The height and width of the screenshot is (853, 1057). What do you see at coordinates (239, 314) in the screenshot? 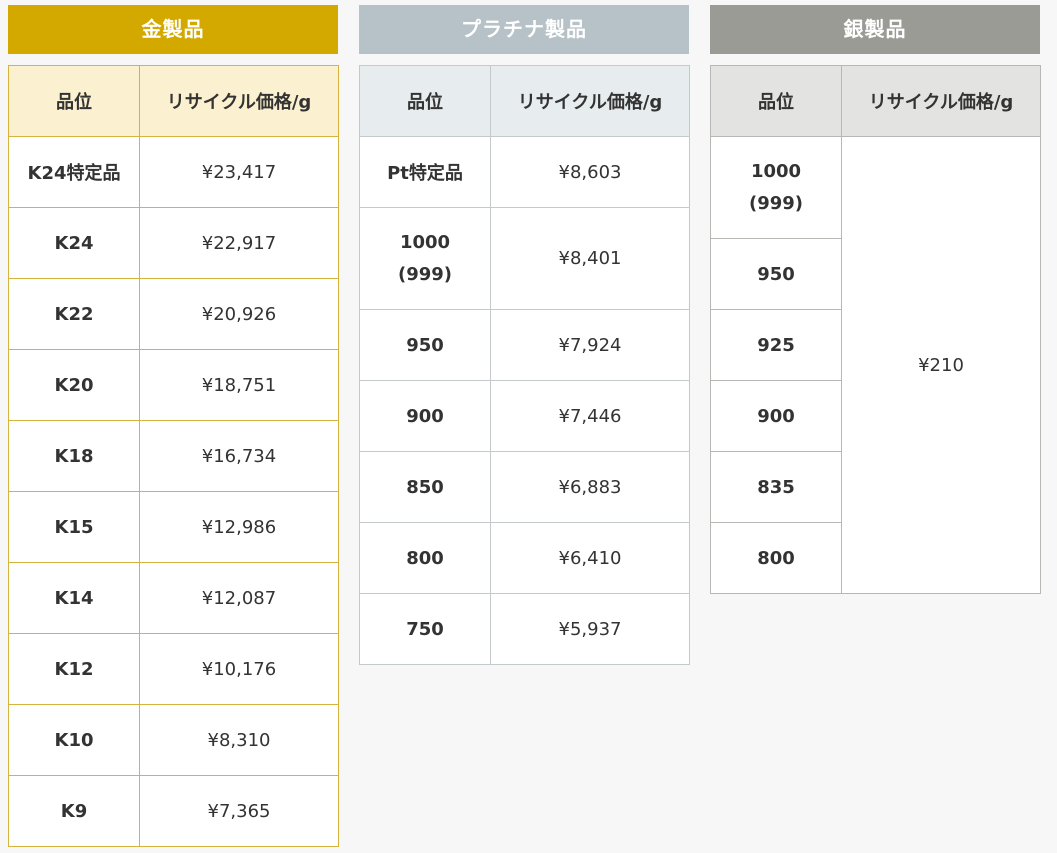
I see `price-cell: ¥20,926` at bounding box center [239, 314].